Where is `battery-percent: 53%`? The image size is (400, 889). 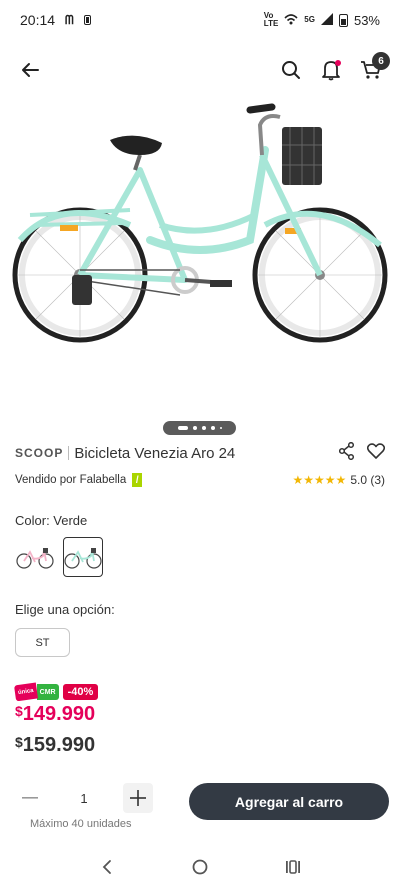 battery-percent: 53% is located at coordinates (366, 20).